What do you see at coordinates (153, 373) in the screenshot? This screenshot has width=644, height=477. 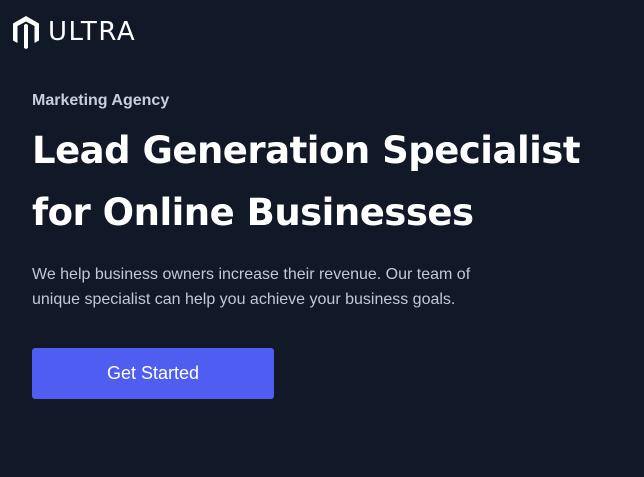 I see `get-started-button: Get Started` at bounding box center [153, 373].